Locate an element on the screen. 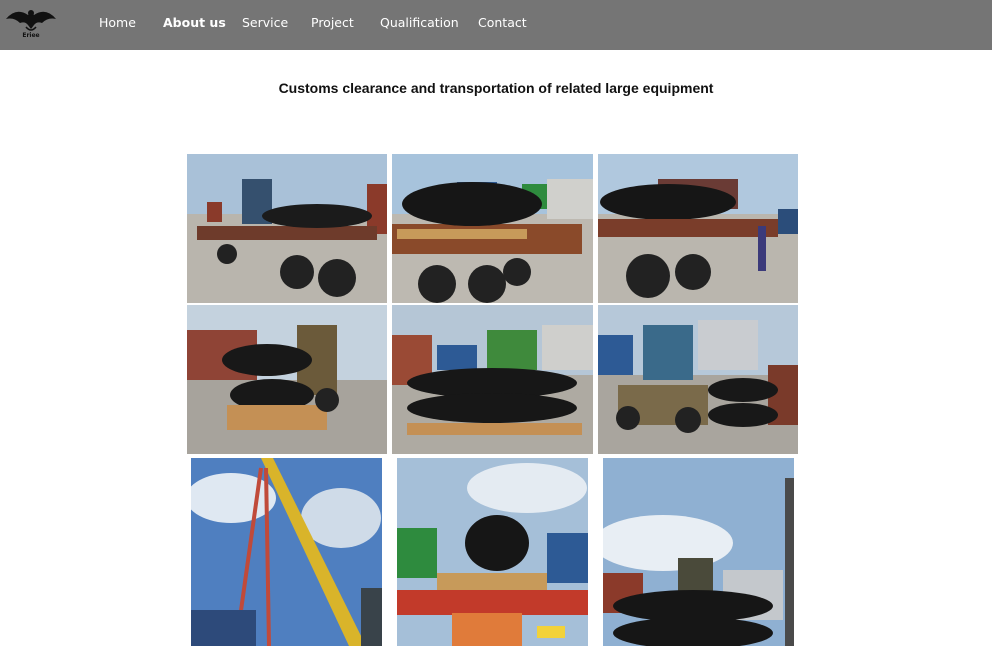  truck-rear-photo is located at coordinates (492, 552).